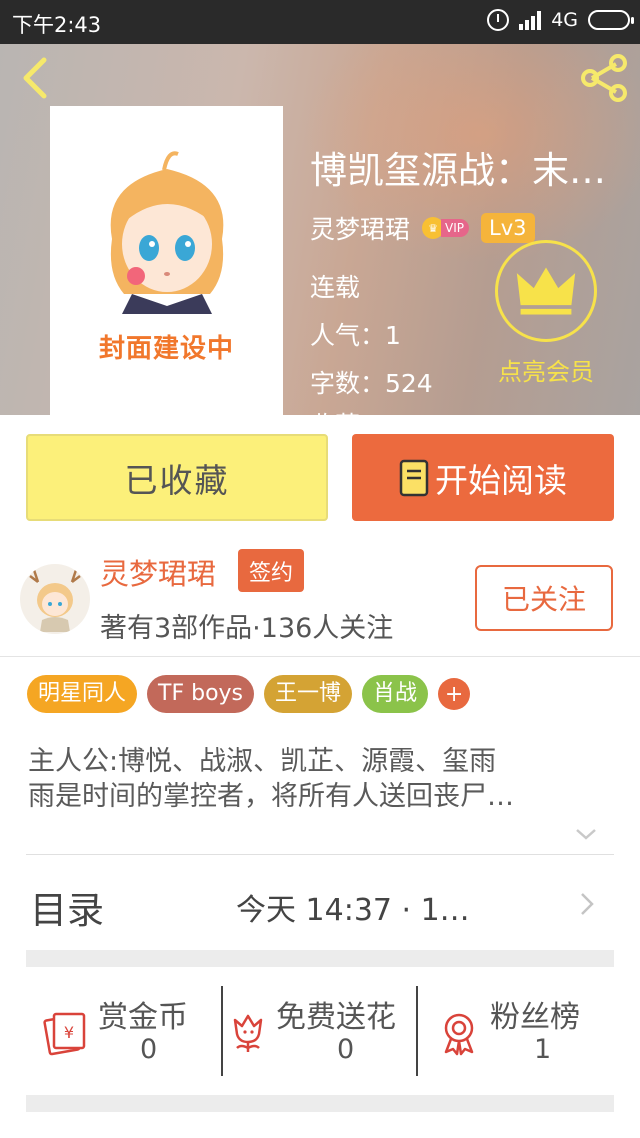 This screenshot has width=640, height=1138. I want to click on book-cover: 封面建设中, so click(166, 260).